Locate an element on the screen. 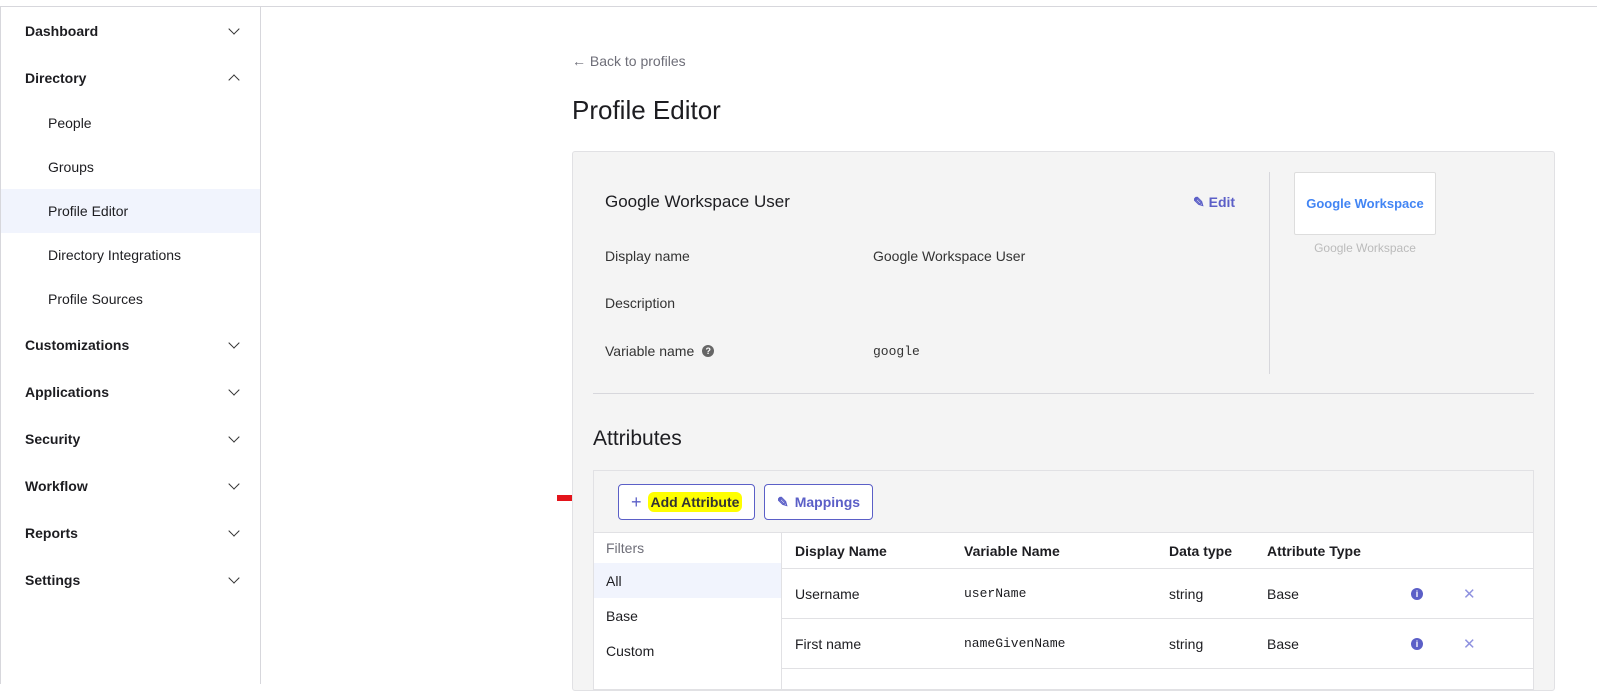  back-to-profiles-link: ← Back to profiles is located at coordinates (629, 61).